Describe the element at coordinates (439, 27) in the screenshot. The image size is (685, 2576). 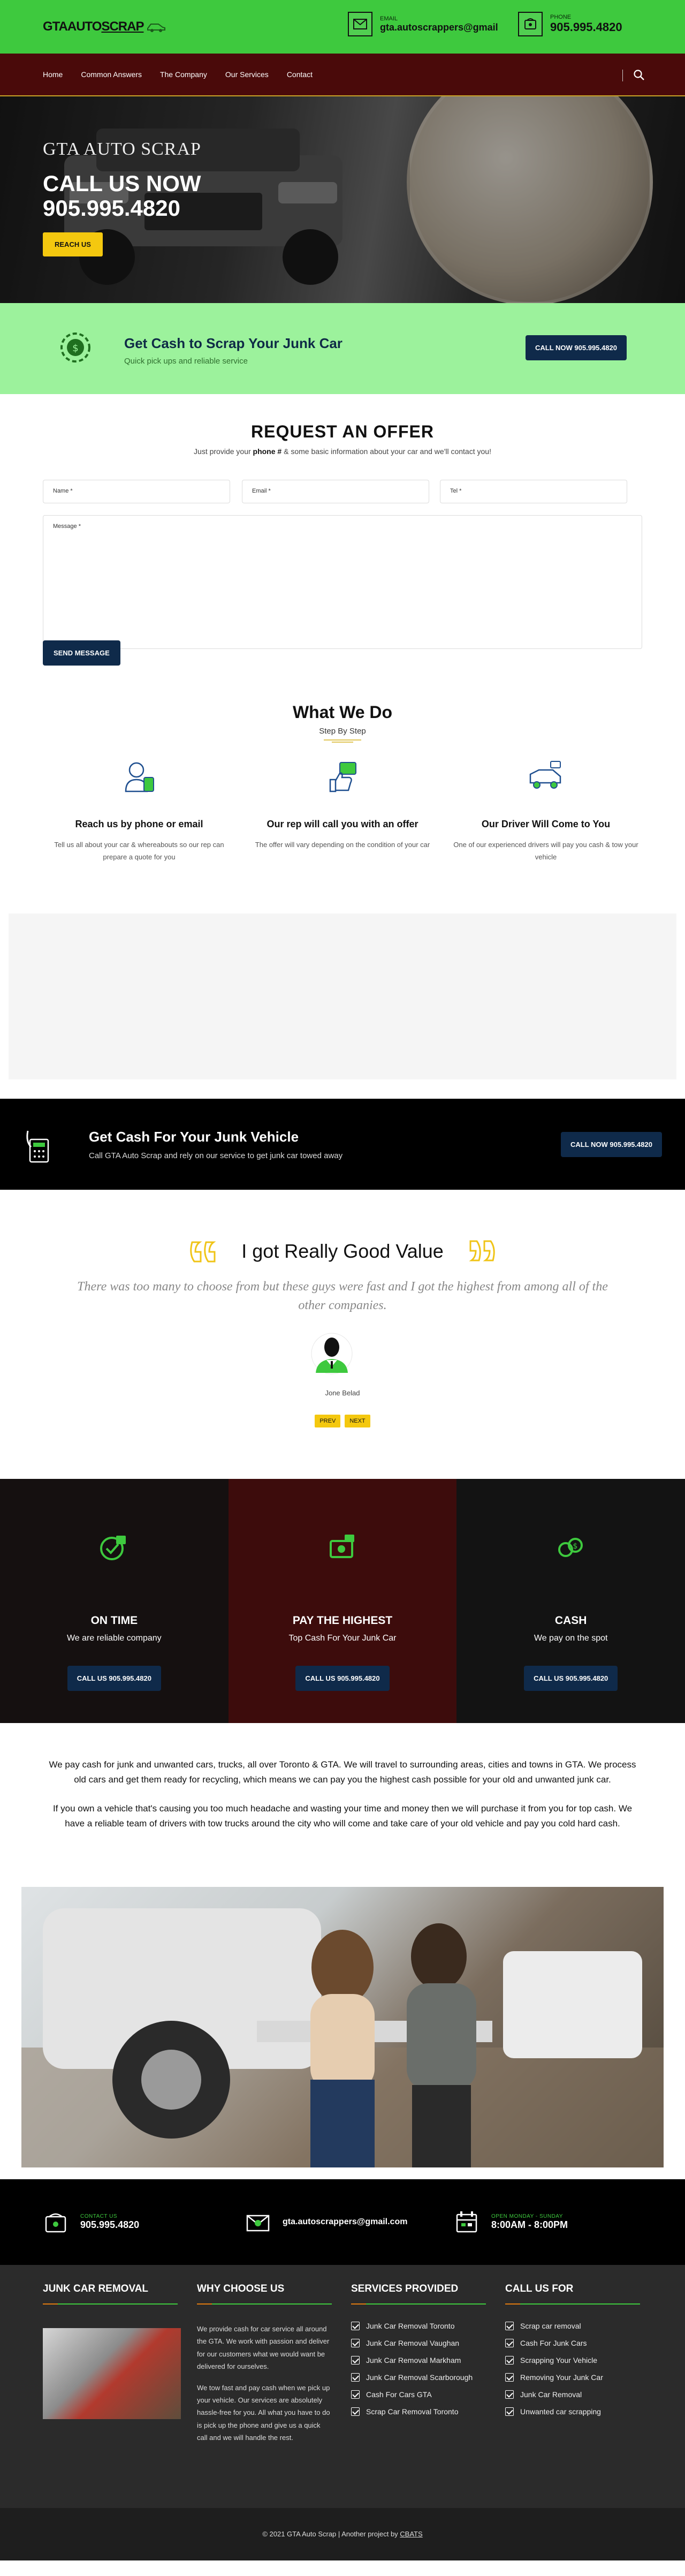
I see `email-value: gta.autoscrappers@gmail` at that location.